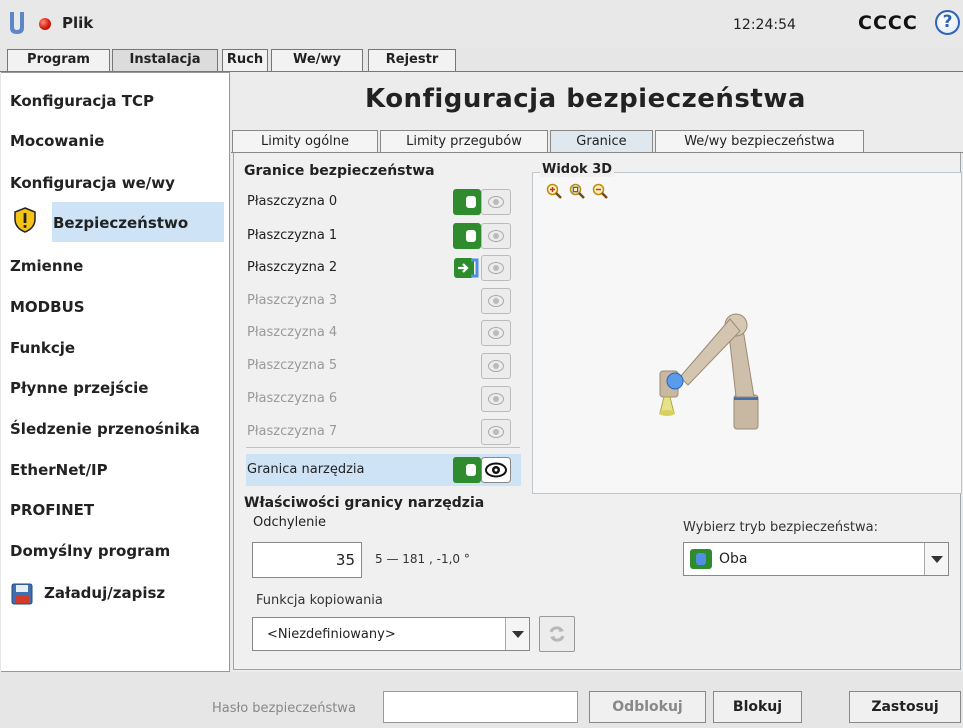 The width and height of the screenshot is (963, 728). What do you see at coordinates (382, 432) in the screenshot?
I see `plane-row: Płaszczyzna 7` at bounding box center [382, 432].